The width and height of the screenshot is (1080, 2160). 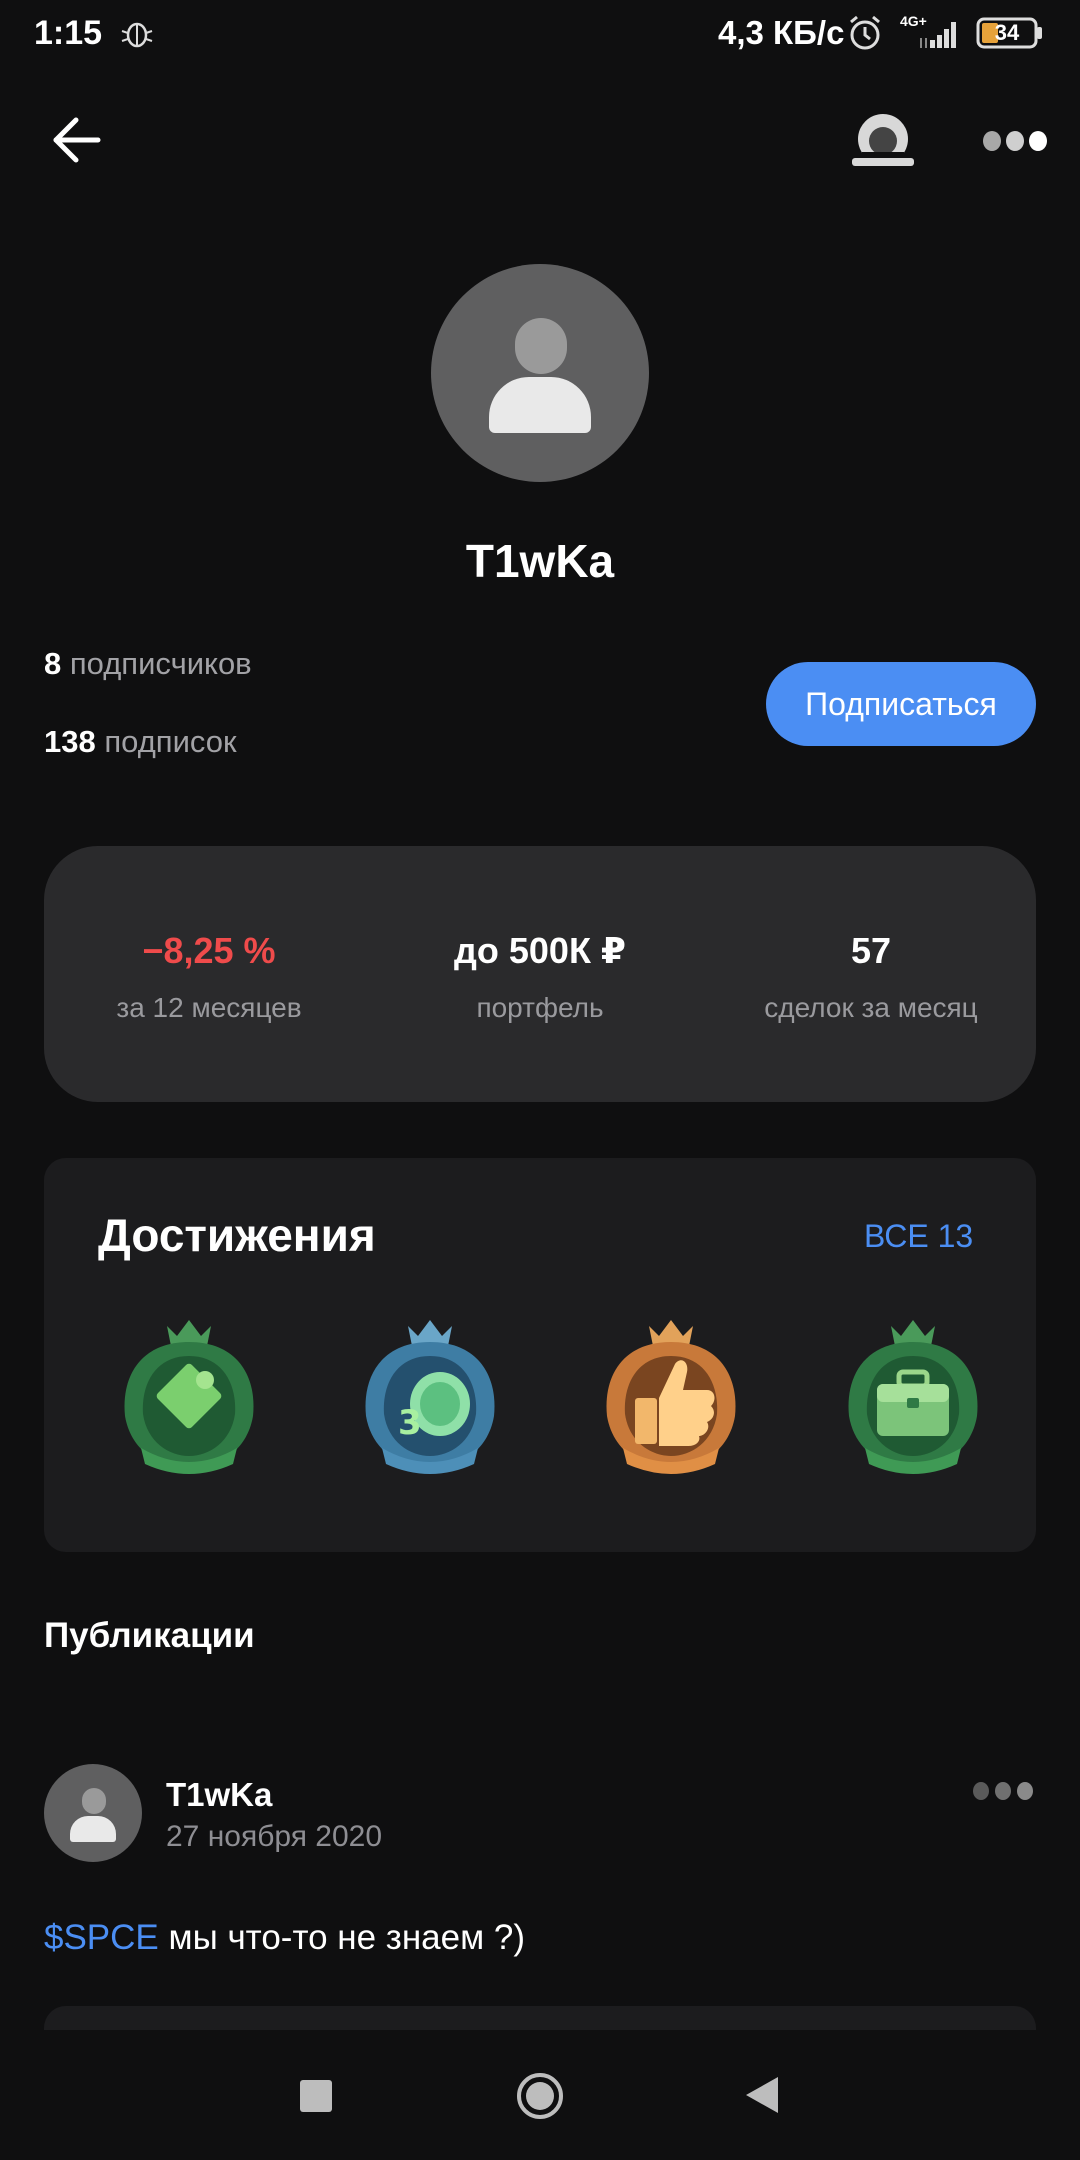 I want to click on battery-level: 34, so click(x=1007, y=32).